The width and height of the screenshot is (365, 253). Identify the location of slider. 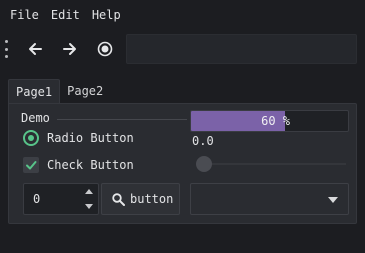
(271, 164).